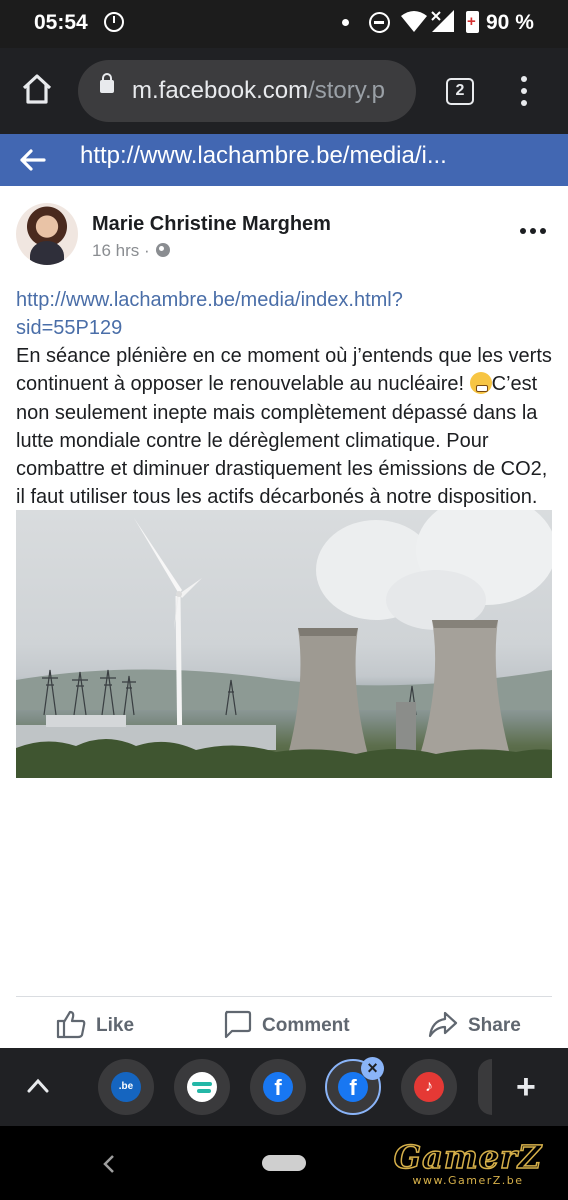 Image resolution: width=568 pixels, height=1200 pixels. Describe the element at coordinates (61, 22) in the screenshot. I see `status-time: 05:54` at that location.